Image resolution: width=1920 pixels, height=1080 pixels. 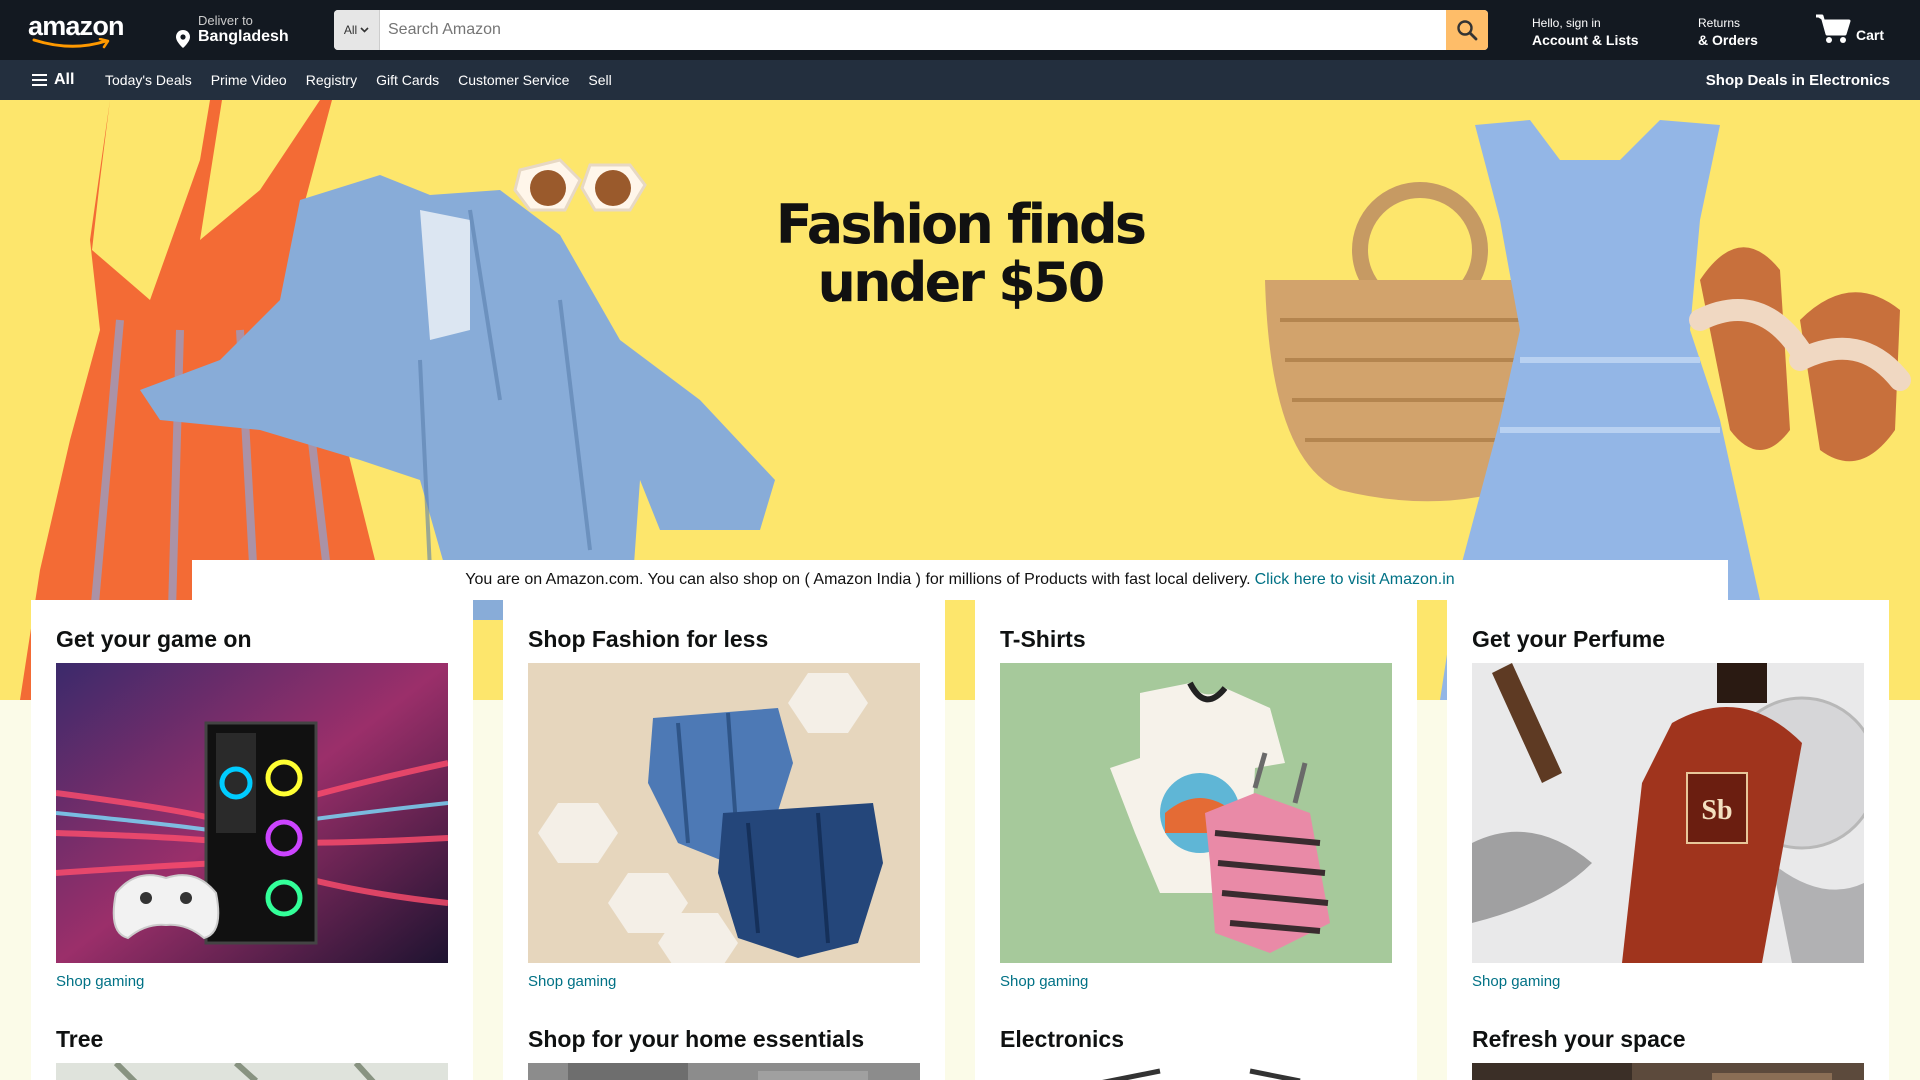 I want to click on home-essentials-icon, so click(x=724, y=1071).